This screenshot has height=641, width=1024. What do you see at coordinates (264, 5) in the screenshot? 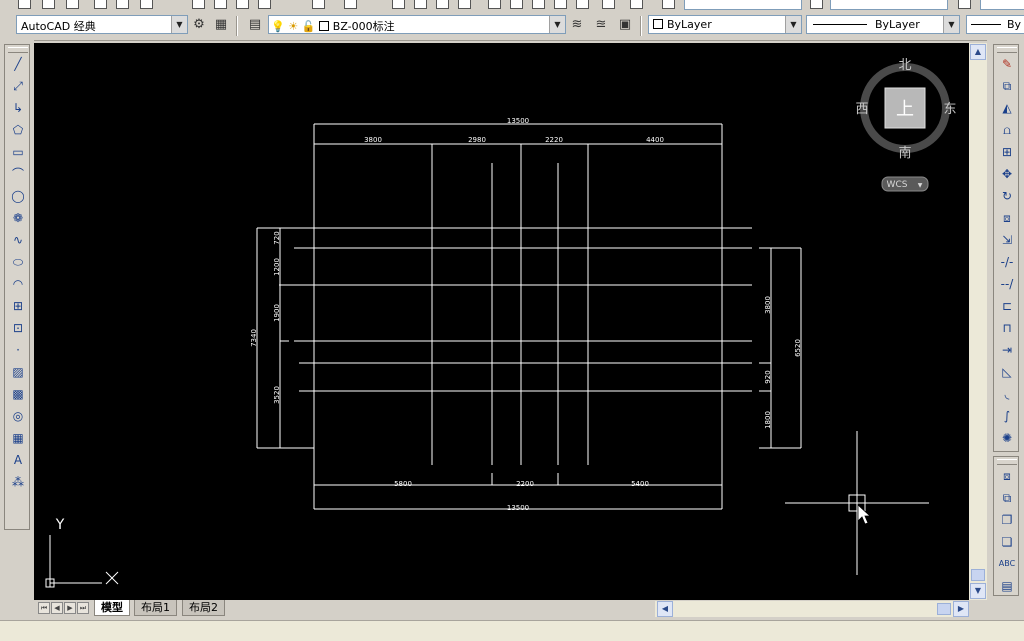
I see `match-properties-icon` at bounding box center [264, 5].